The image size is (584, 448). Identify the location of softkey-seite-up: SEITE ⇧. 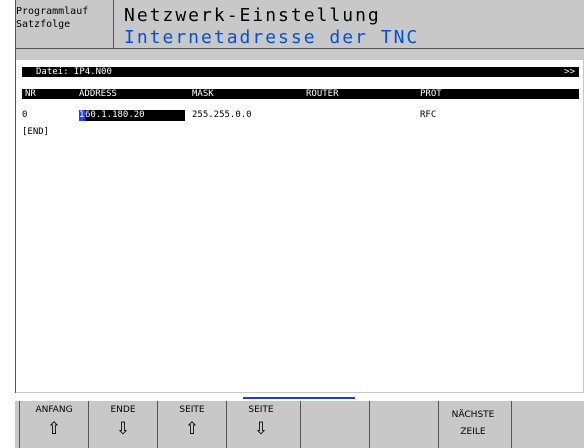
(191, 424).